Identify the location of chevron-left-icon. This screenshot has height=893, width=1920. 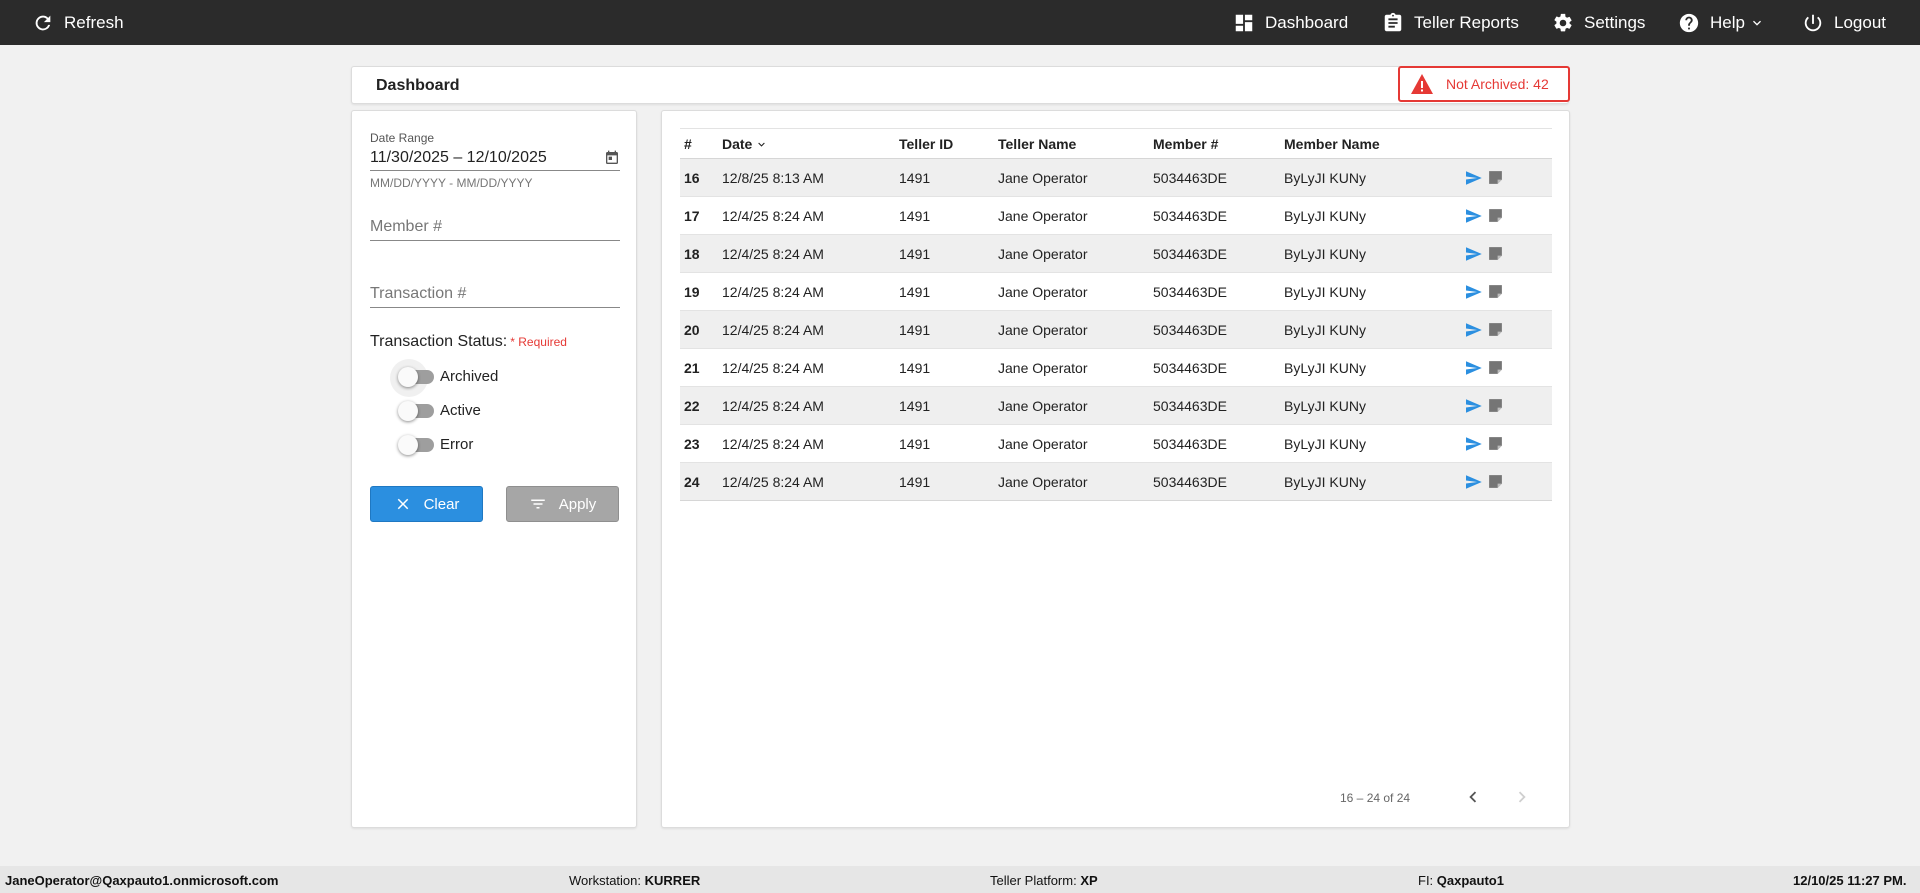
(1473, 797).